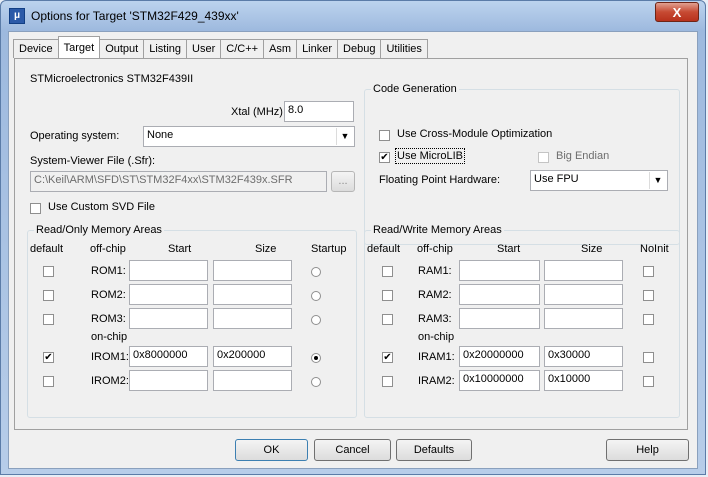 This screenshot has width=708, height=477. I want to click on irom1-default-checkbox: ✔, so click(48, 357).